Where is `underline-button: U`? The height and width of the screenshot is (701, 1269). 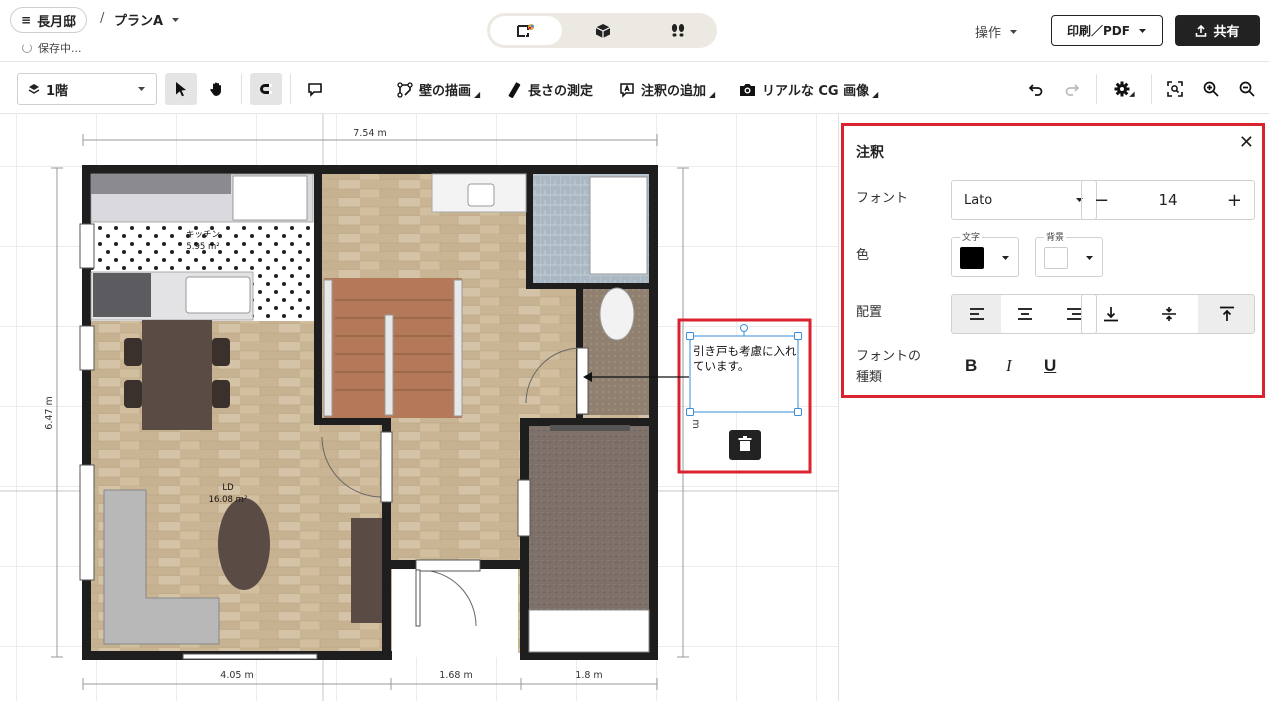
underline-button: U is located at coordinates (1050, 366).